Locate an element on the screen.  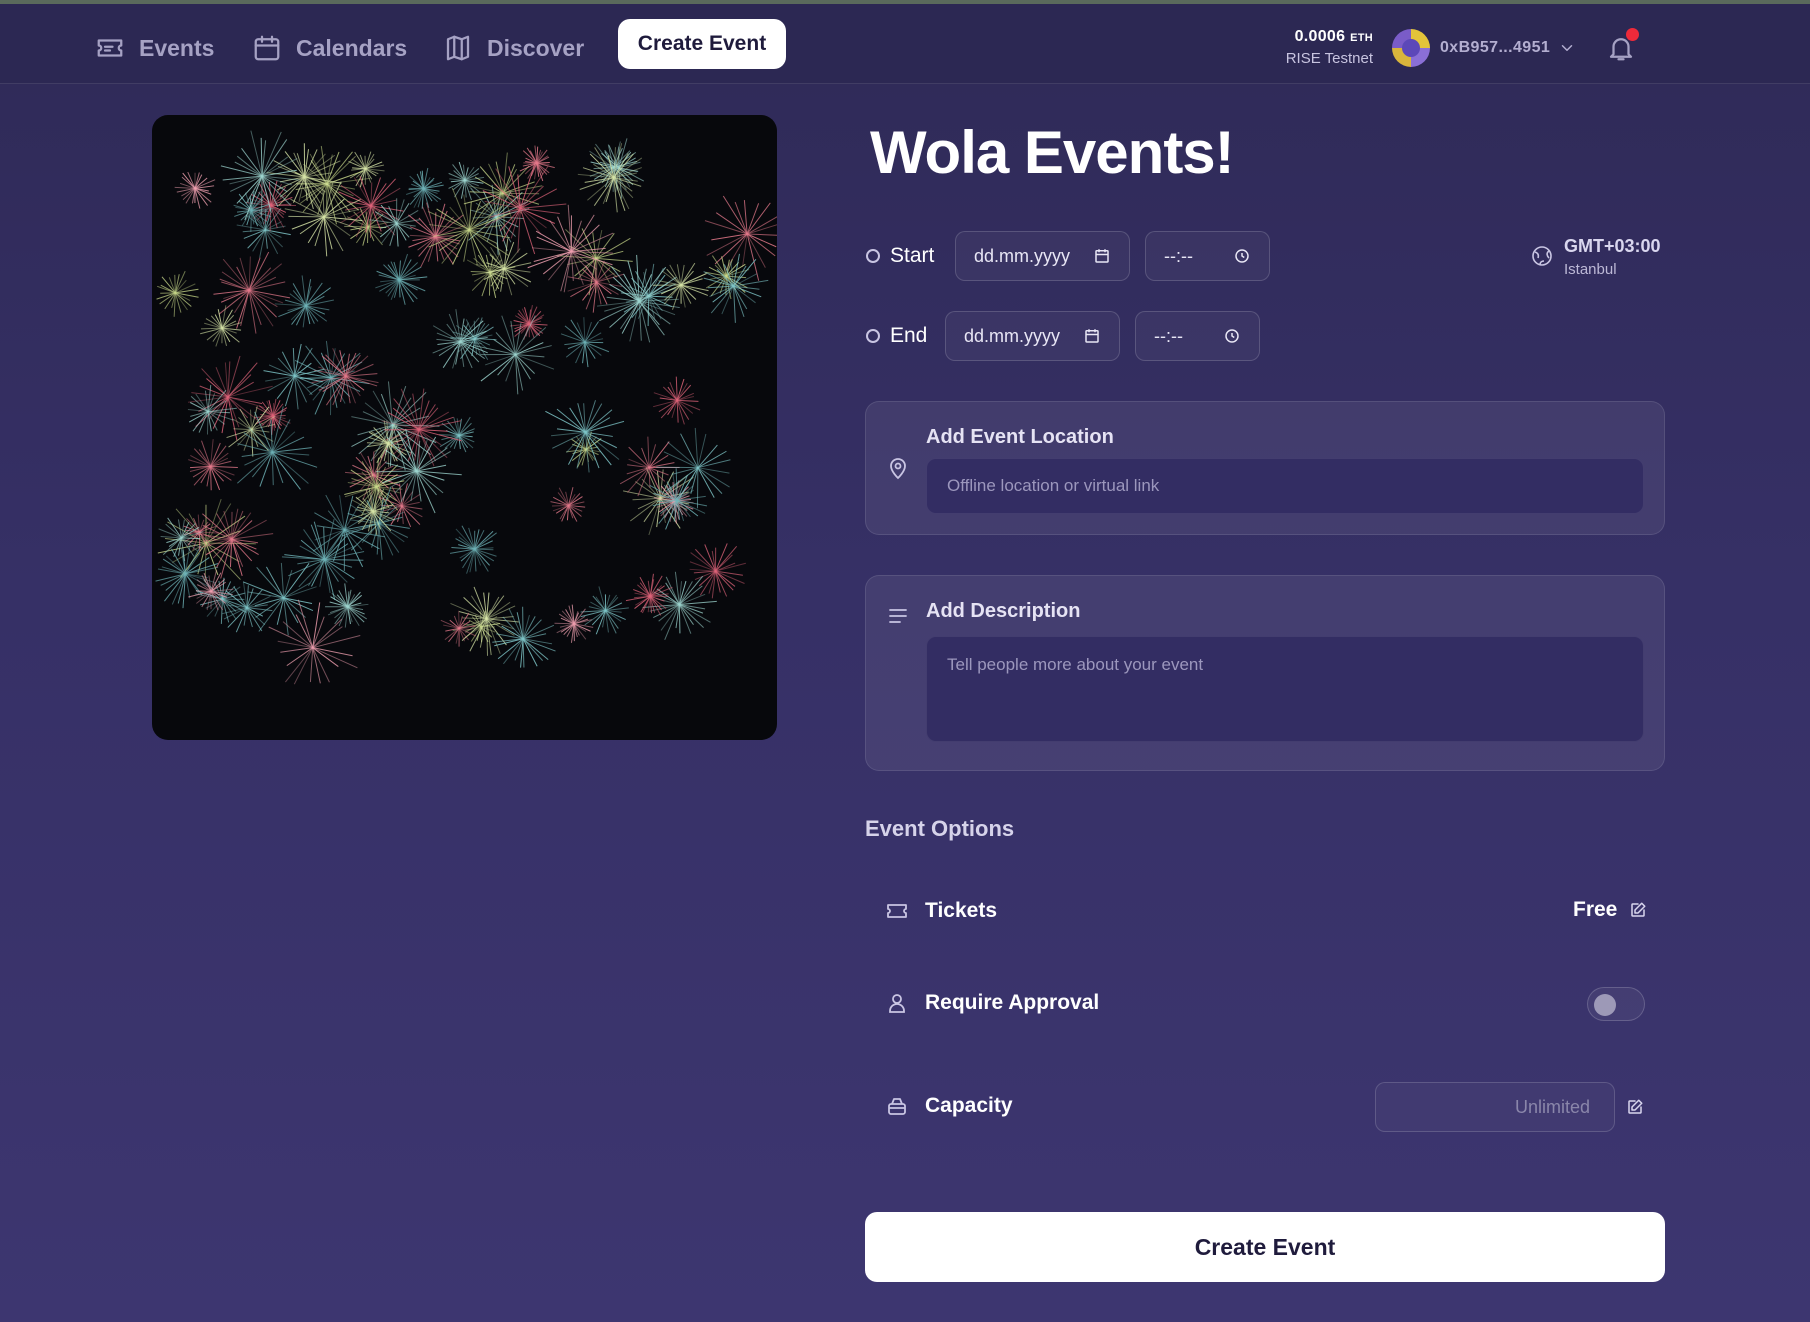
toggle-knob is located at coordinates (1605, 1005).